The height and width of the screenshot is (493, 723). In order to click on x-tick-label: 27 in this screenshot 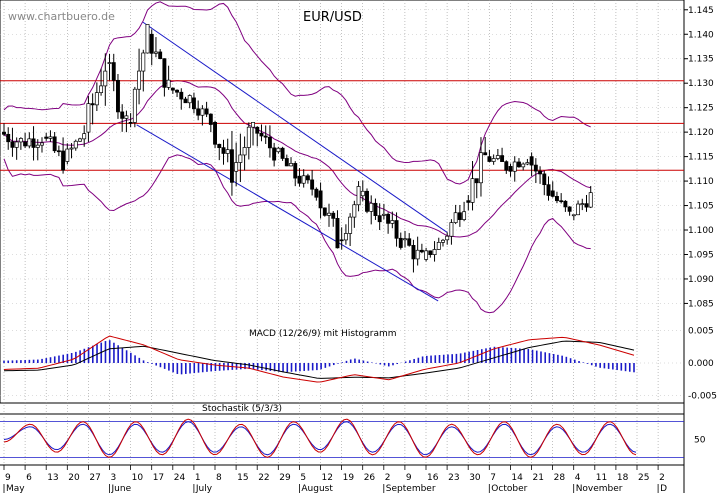, I will do `click(94, 478)`.